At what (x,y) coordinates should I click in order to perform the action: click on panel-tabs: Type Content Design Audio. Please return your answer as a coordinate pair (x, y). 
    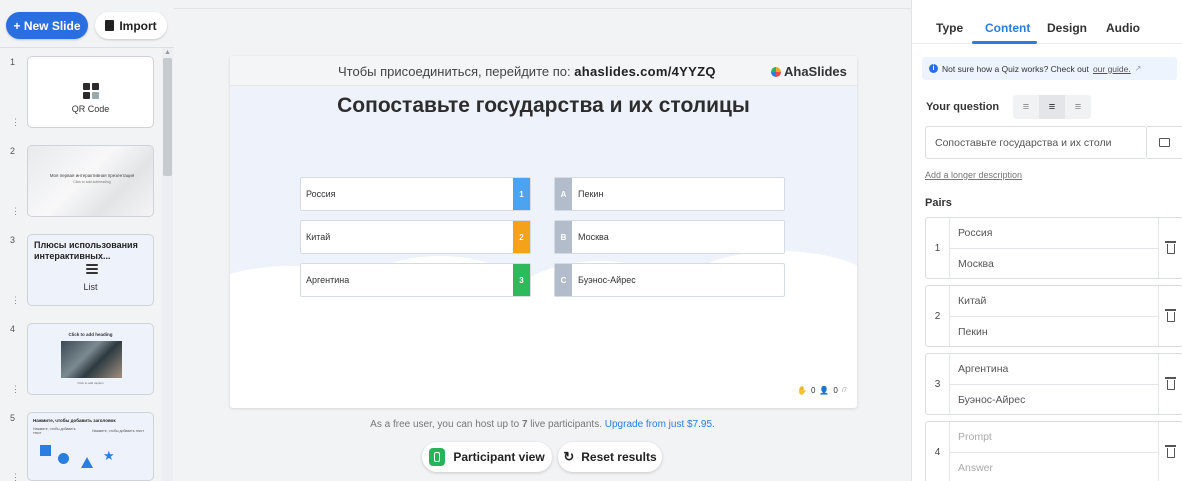
    Looking at the image, I should click on (1047, 22).